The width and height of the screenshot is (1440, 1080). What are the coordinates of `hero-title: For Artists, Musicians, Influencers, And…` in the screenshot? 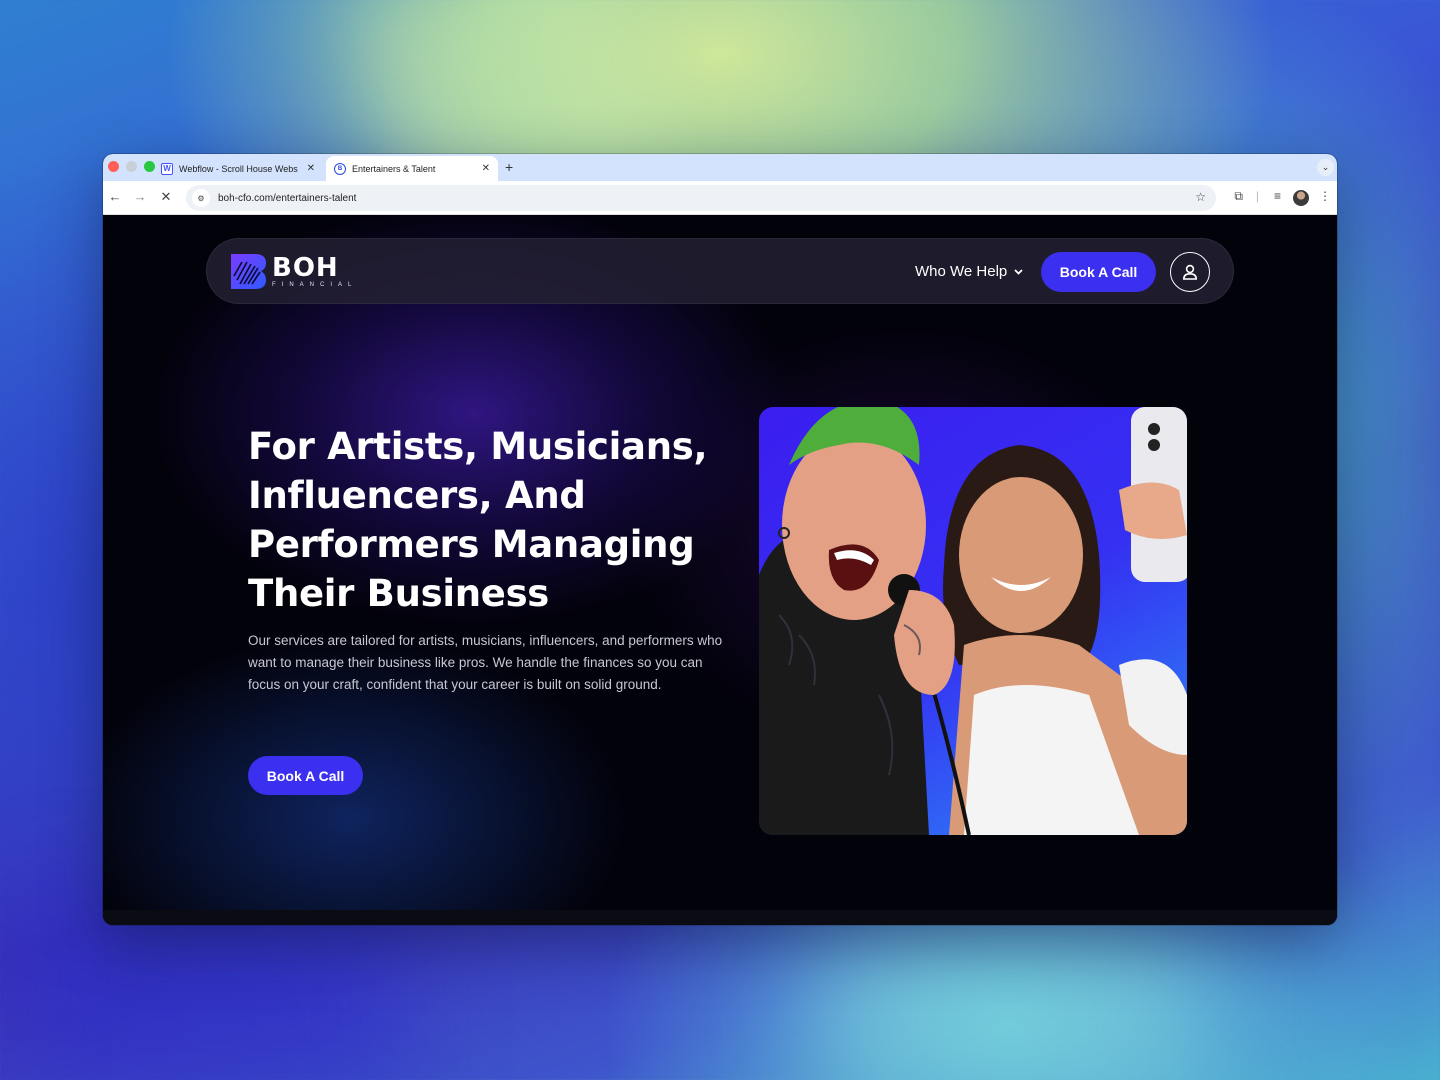 It's located at (478, 520).